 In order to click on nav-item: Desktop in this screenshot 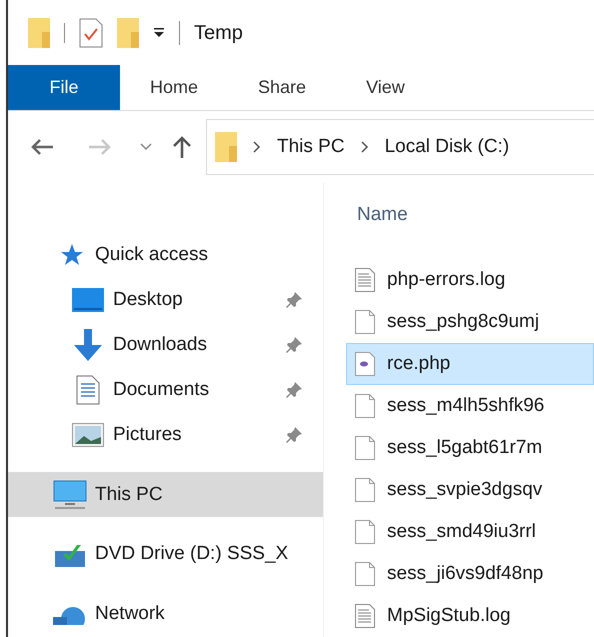, I will do `click(165, 300)`.